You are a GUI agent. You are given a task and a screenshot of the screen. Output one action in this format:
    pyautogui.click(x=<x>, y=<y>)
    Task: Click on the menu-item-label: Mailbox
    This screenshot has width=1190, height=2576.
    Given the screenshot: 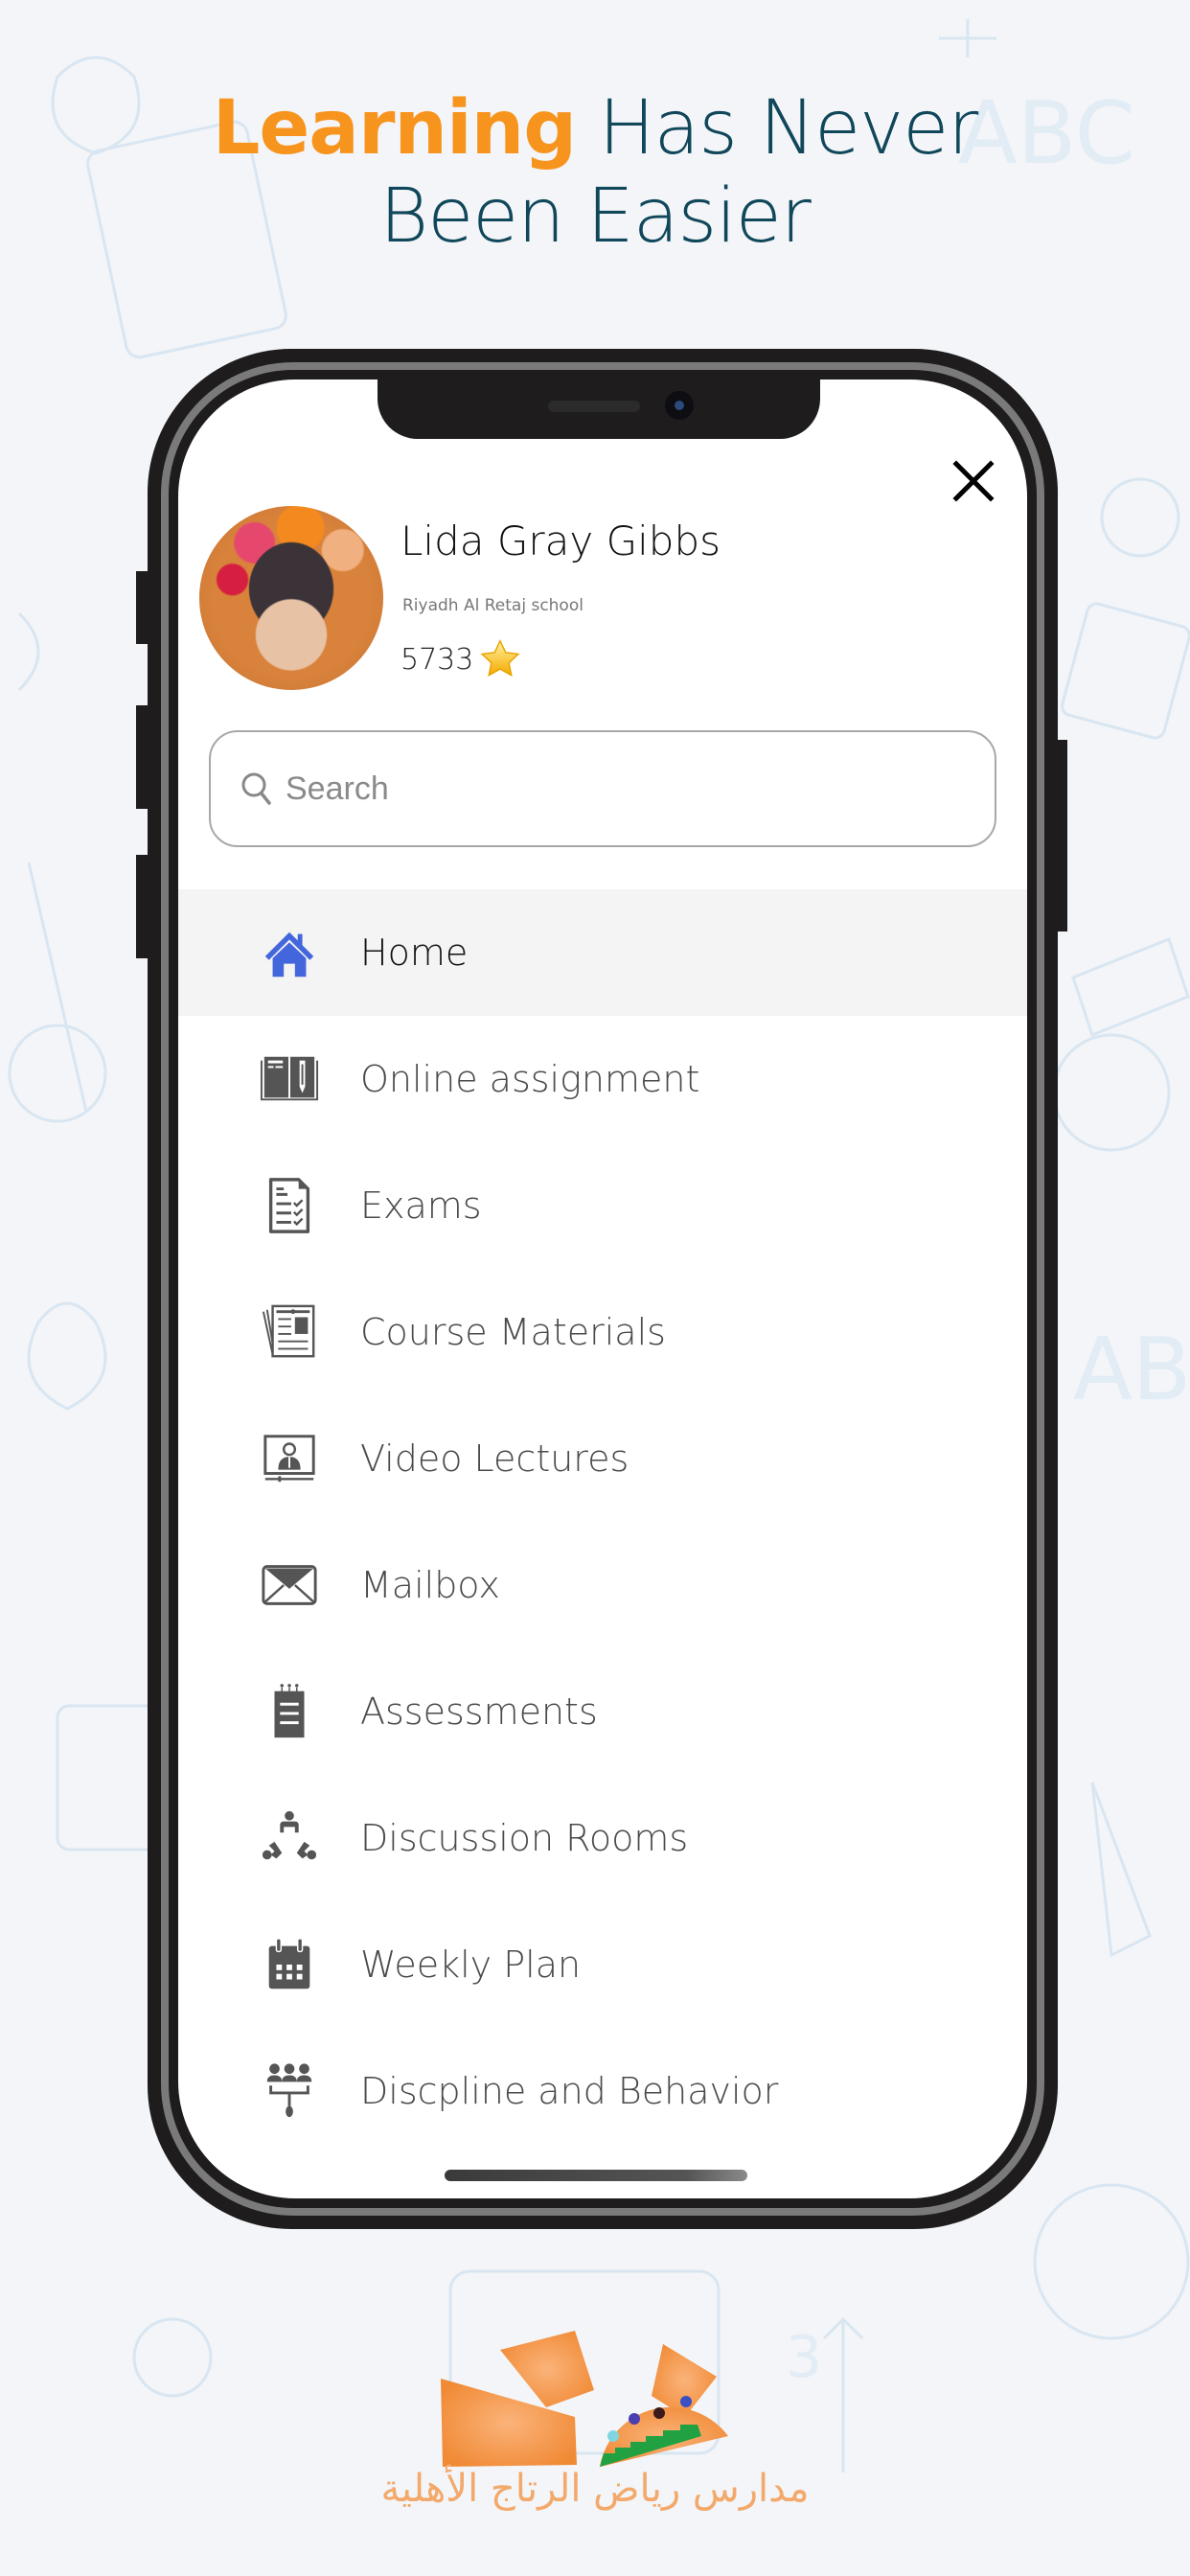 What is the action you would take?
    pyautogui.click(x=430, y=1585)
    